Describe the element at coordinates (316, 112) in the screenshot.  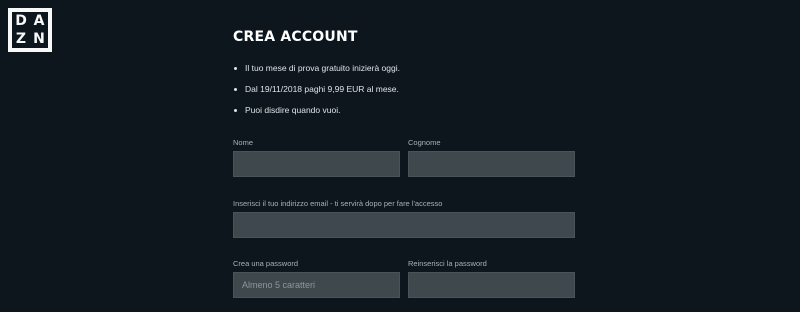
I see `benefit-item-cancel: Puoi disdire quando vuoi.` at that location.